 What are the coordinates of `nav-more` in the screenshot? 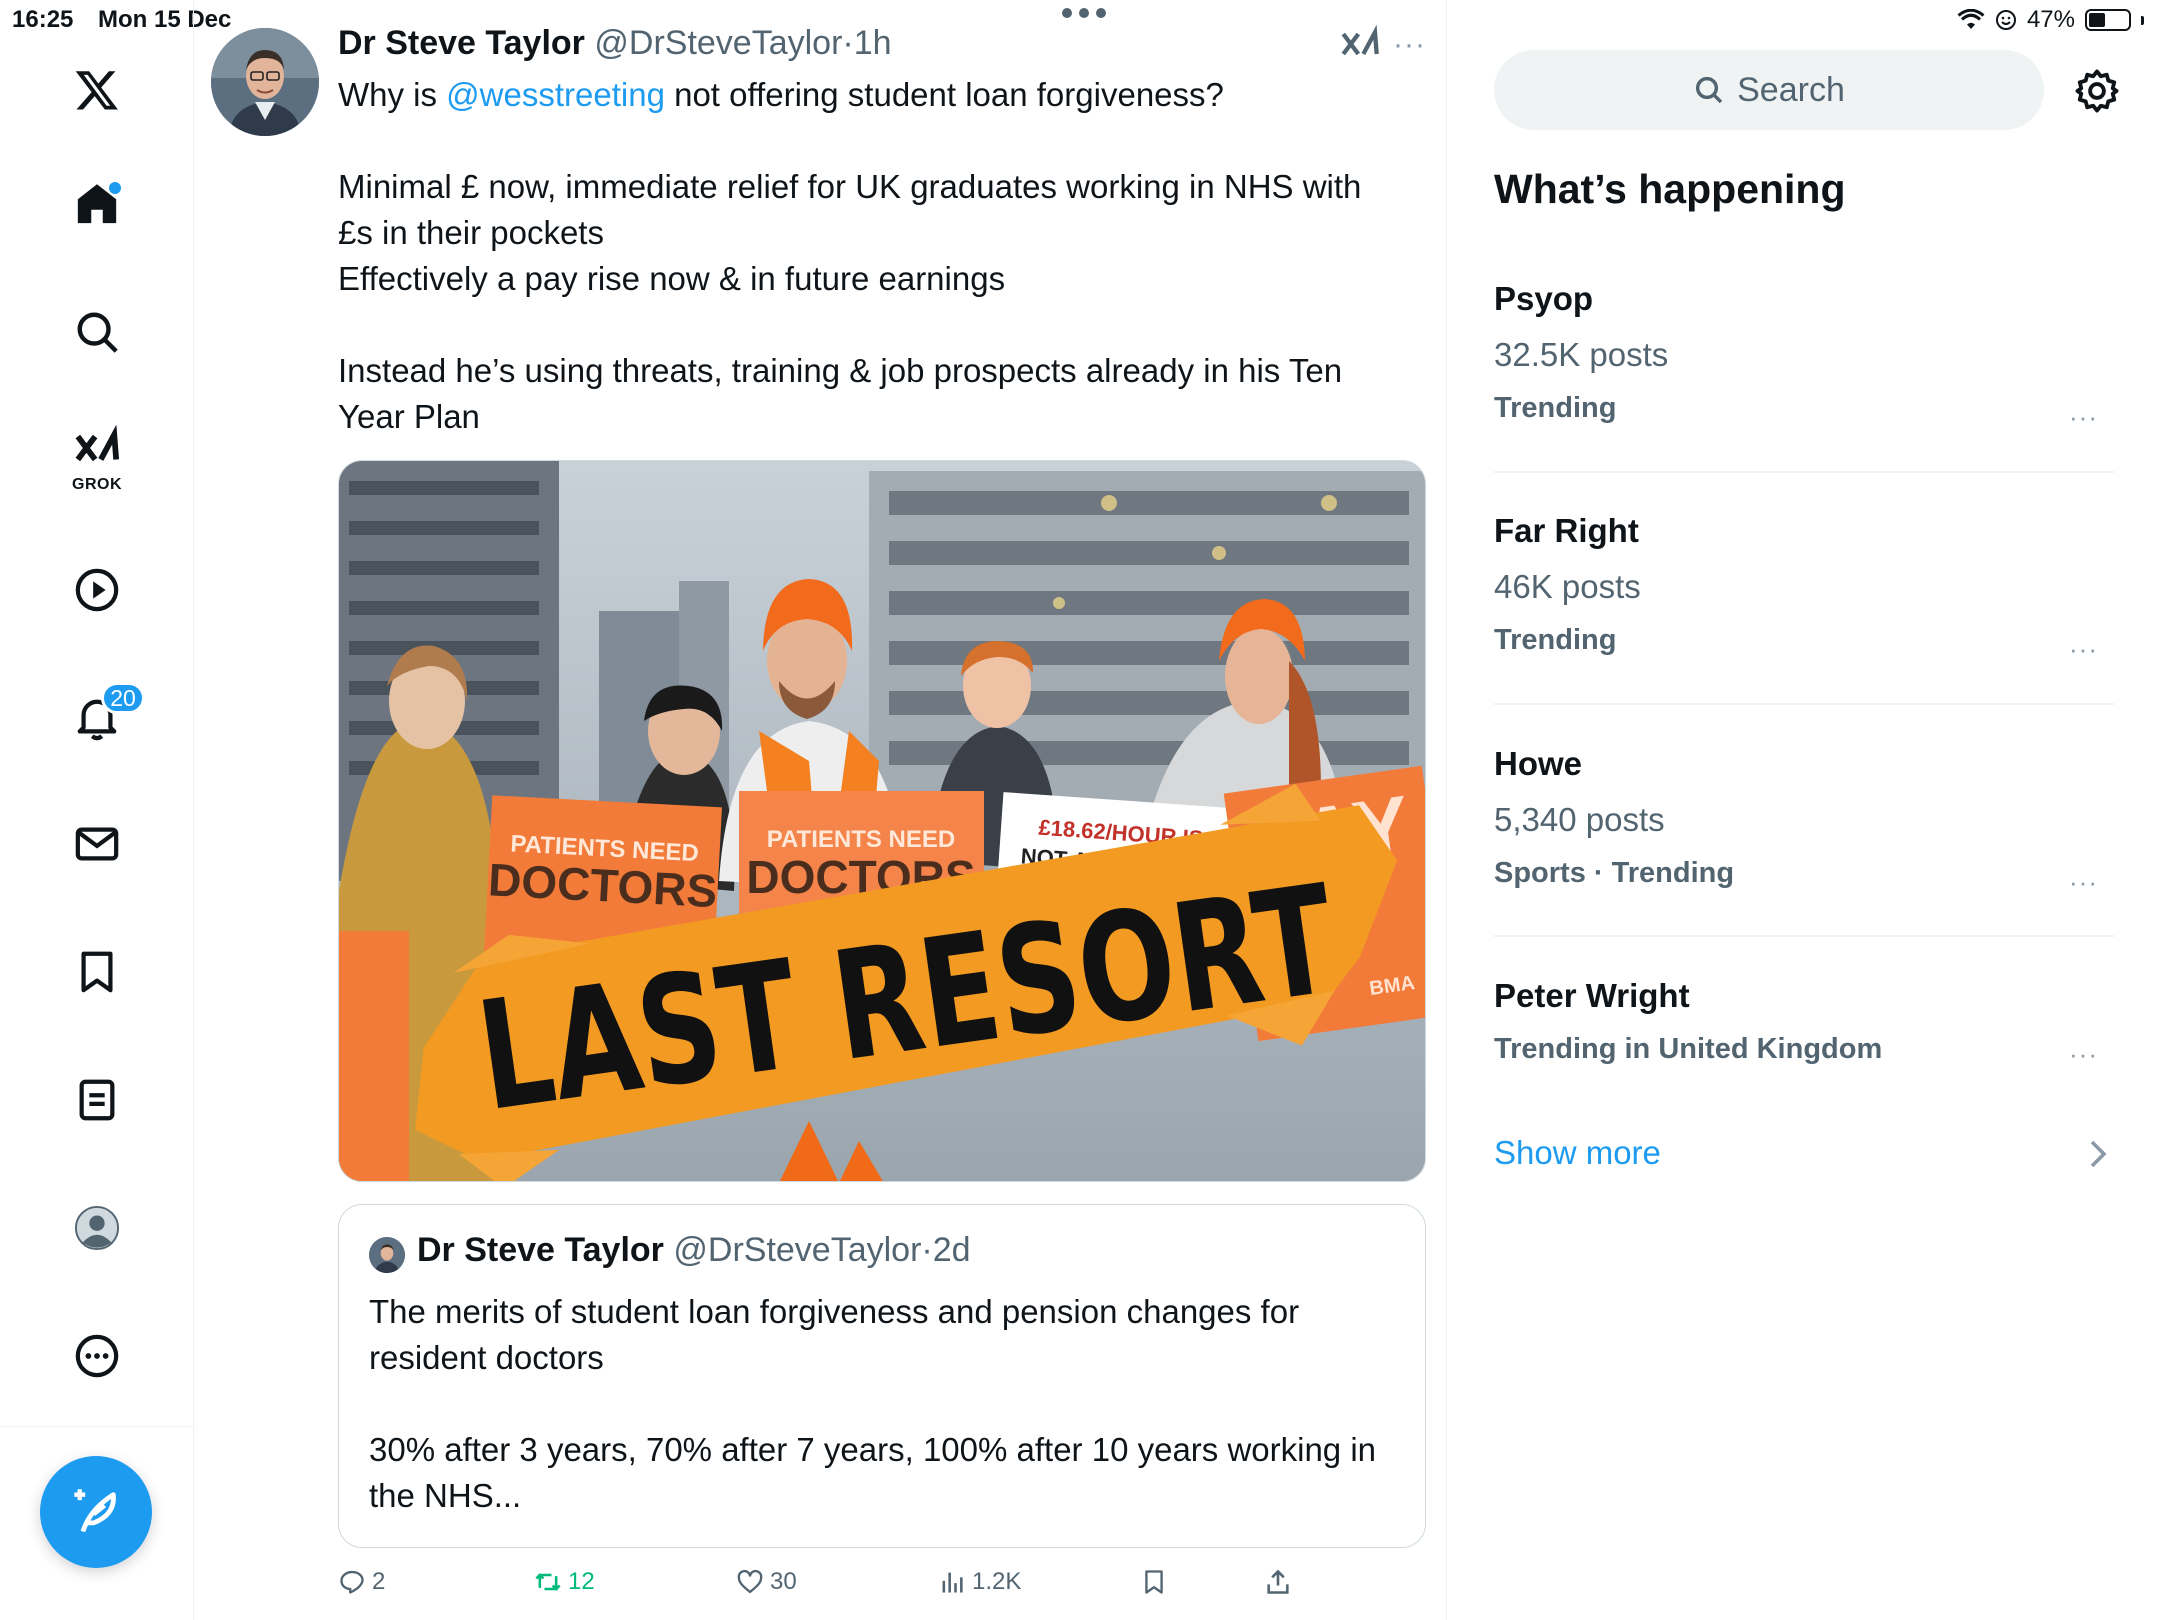 It's located at (97, 1356).